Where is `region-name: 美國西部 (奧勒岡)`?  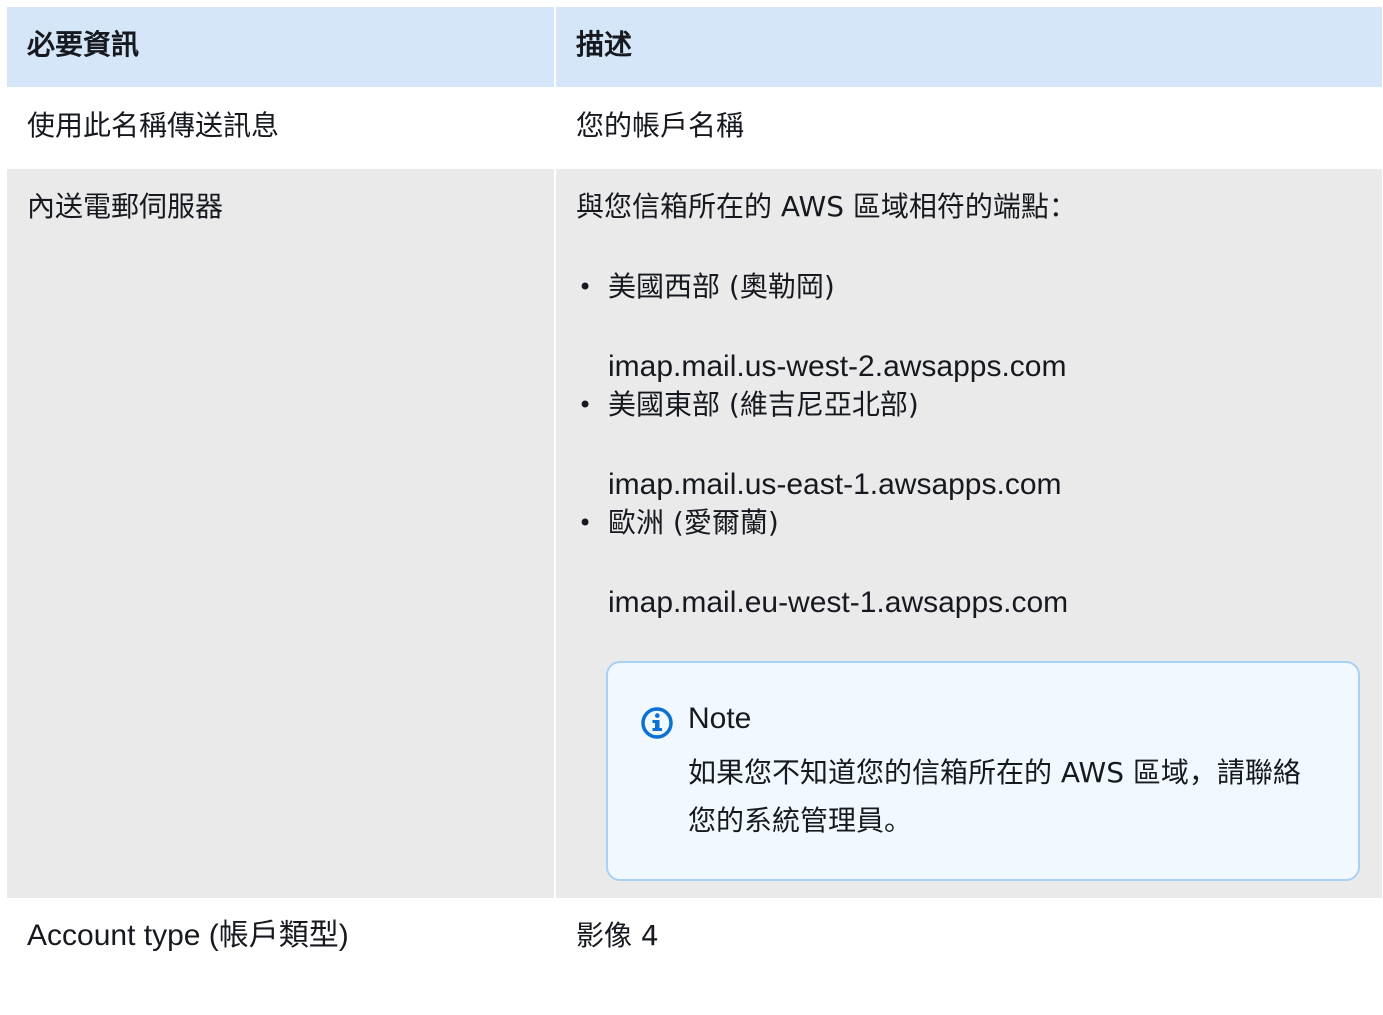 region-name: 美國西部 (奧勒岡) is located at coordinates (721, 286).